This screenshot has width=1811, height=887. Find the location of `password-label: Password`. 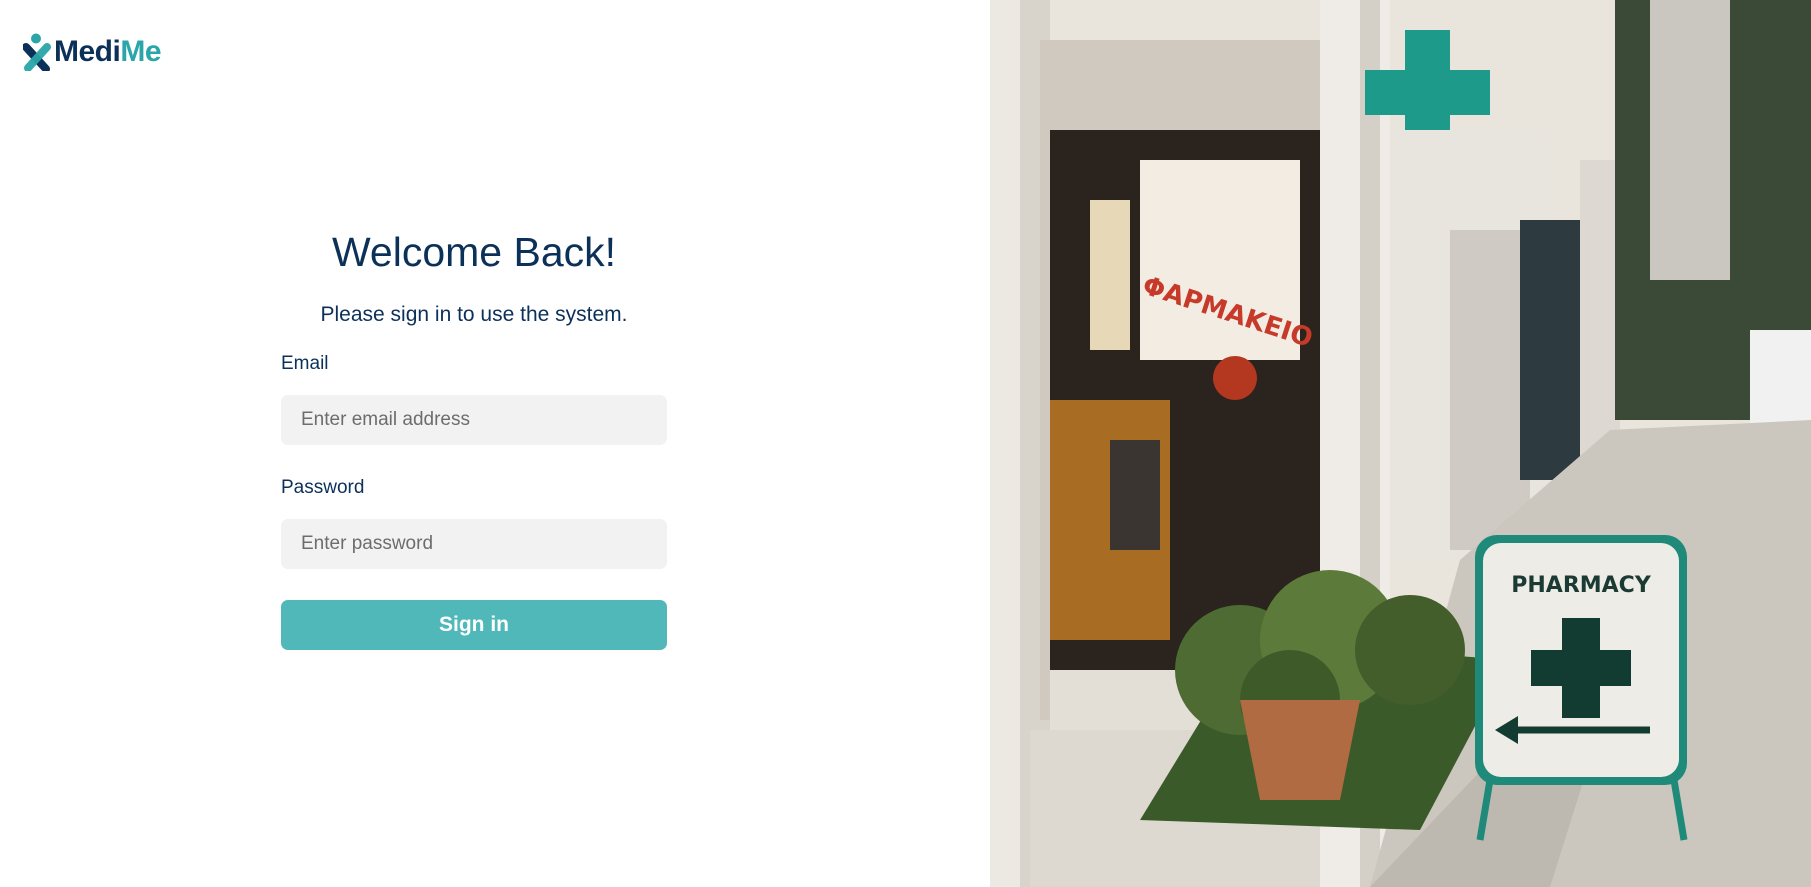

password-label: Password is located at coordinates (323, 487).